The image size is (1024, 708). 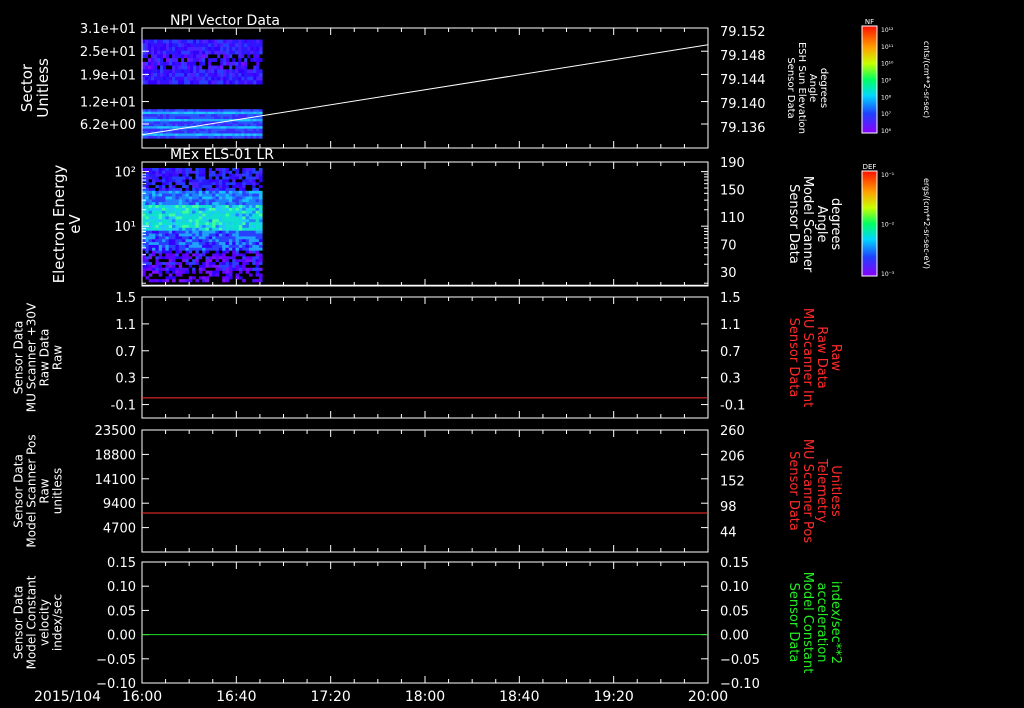 I want to click on y-tick-label: 1.2e+01, so click(x=108, y=103).